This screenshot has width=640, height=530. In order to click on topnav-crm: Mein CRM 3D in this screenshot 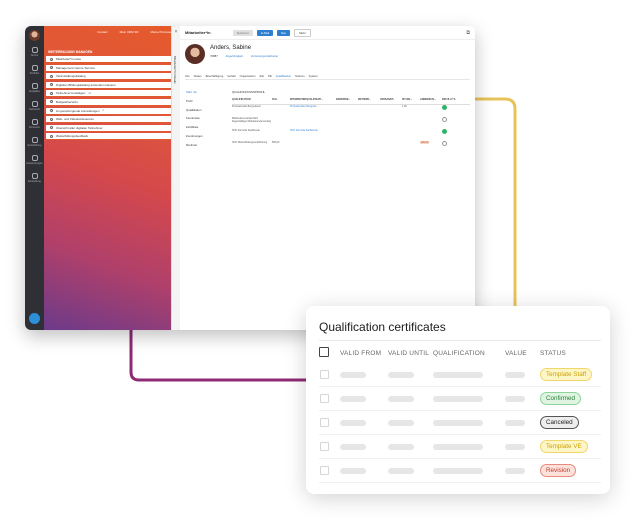, I will do `click(129, 33)`.